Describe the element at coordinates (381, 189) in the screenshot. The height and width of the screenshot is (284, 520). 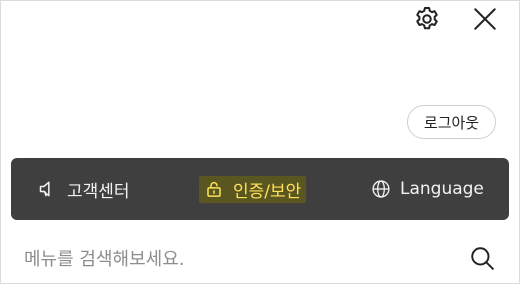
I see `globe-icon` at that location.